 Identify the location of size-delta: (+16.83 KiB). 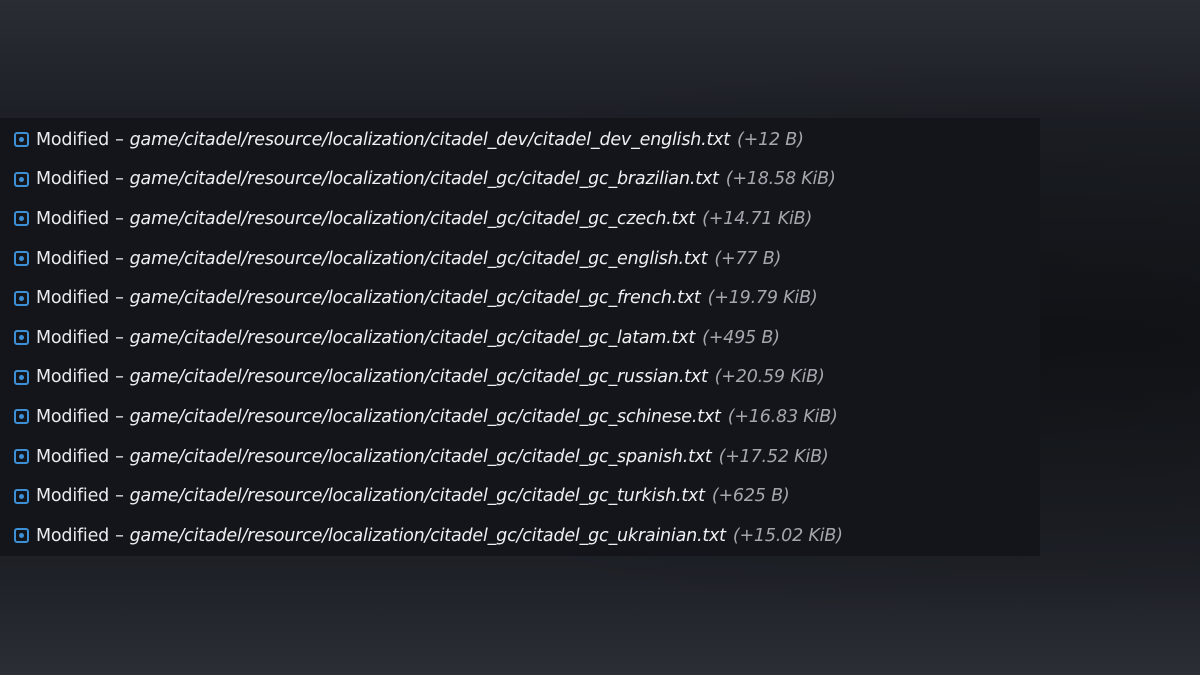
(782, 416).